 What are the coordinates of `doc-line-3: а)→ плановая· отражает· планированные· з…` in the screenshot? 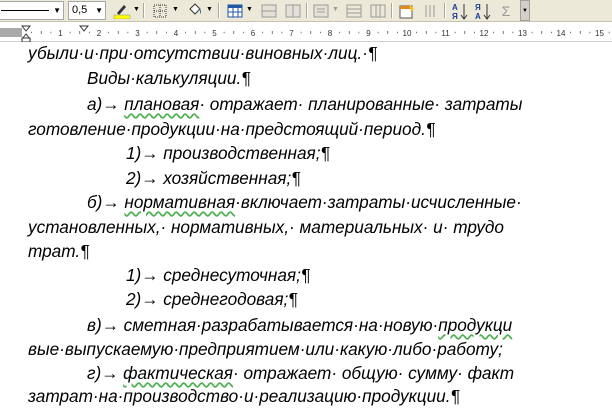 It's located at (304, 104).